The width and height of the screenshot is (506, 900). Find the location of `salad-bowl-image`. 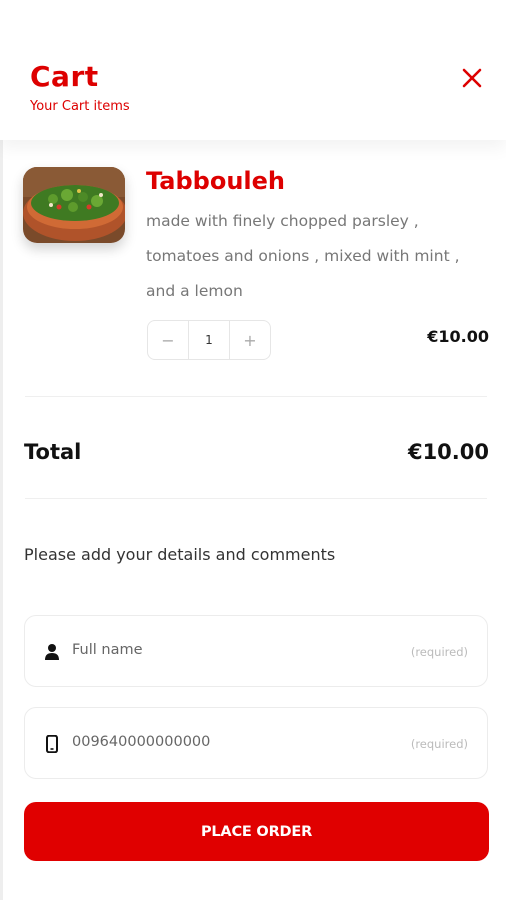

salad-bowl-image is located at coordinates (74, 205).